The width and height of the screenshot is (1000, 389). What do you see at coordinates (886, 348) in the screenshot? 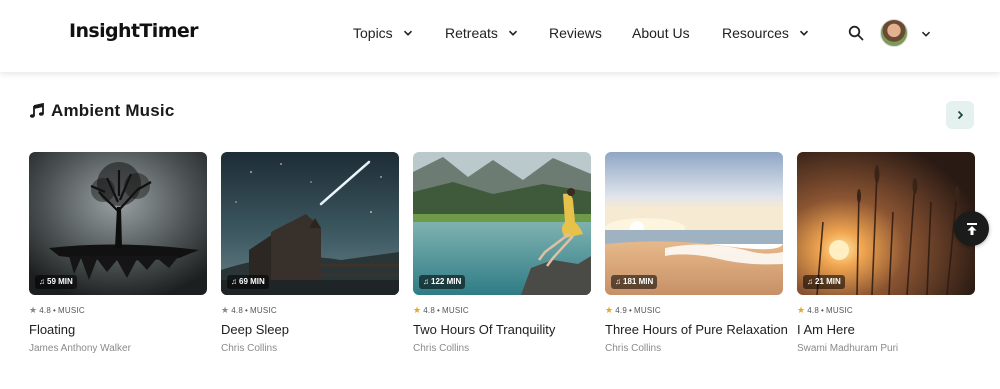
I see `track-author: Swami Madhuram Puri` at bounding box center [886, 348].